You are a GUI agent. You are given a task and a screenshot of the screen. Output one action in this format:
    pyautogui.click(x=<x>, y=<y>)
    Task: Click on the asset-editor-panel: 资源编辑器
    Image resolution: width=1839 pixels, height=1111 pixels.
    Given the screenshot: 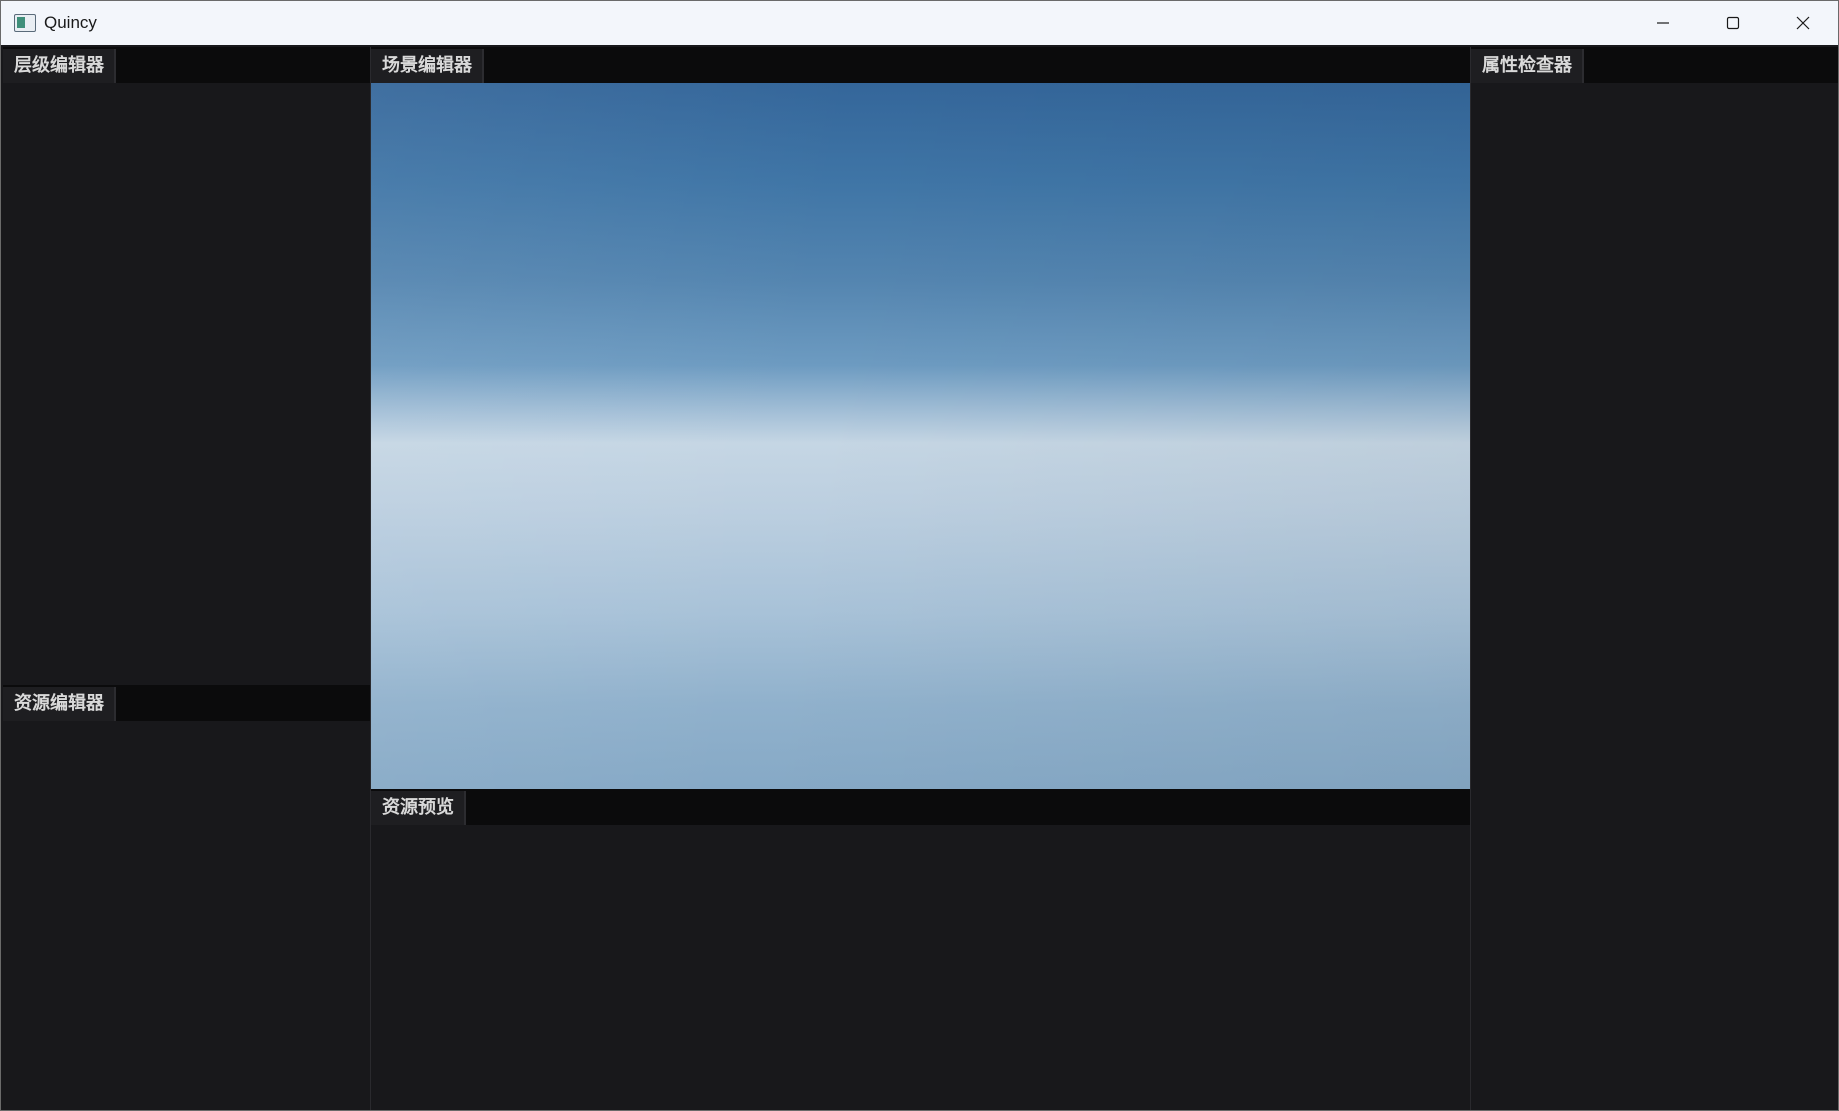 What is the action you would take?
    pyautogui.click(x=187, y=897)
    